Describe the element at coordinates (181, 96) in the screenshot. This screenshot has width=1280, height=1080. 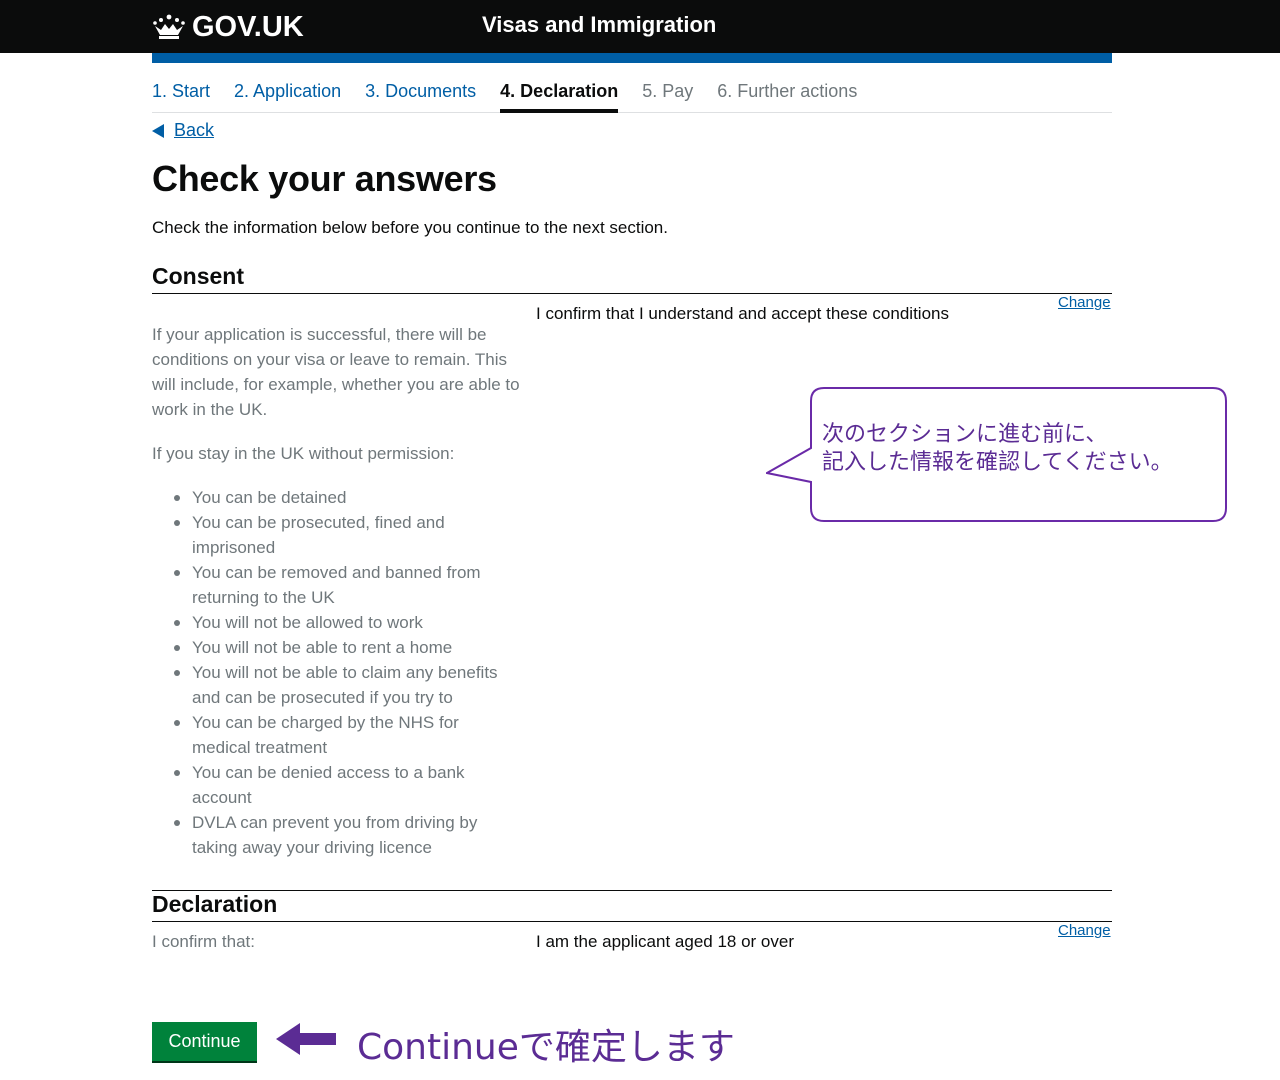
I see `step-start: 1. Start` at that location.